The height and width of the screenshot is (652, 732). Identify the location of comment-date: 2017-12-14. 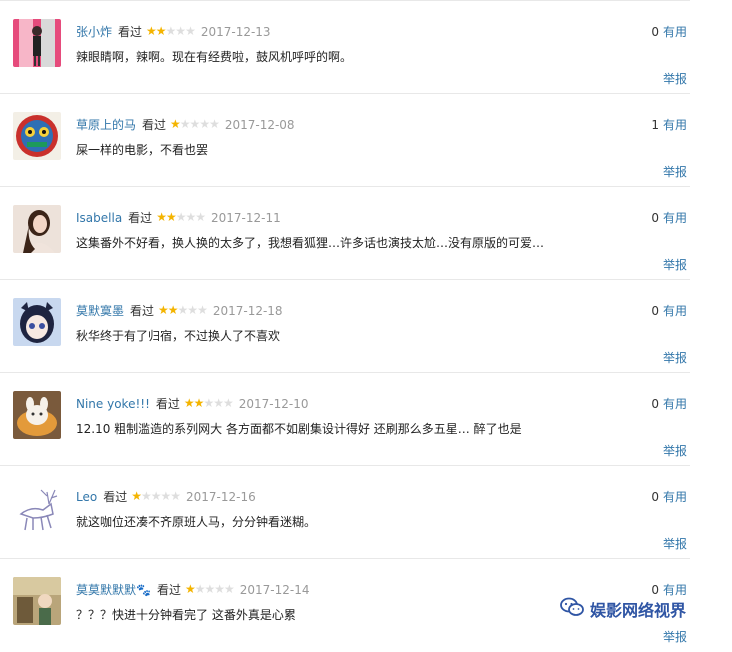
(274, 590).